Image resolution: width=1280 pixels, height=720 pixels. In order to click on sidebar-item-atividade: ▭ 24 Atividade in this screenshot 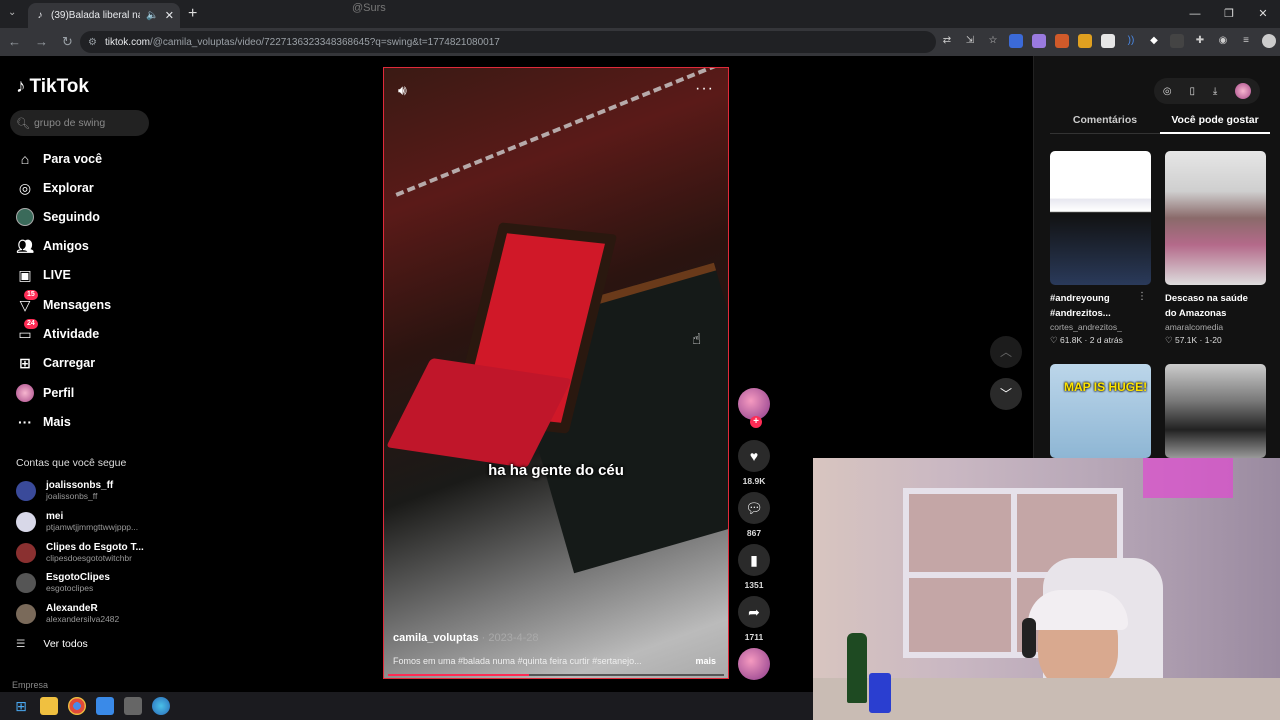, I will do `click(58, 331)`.